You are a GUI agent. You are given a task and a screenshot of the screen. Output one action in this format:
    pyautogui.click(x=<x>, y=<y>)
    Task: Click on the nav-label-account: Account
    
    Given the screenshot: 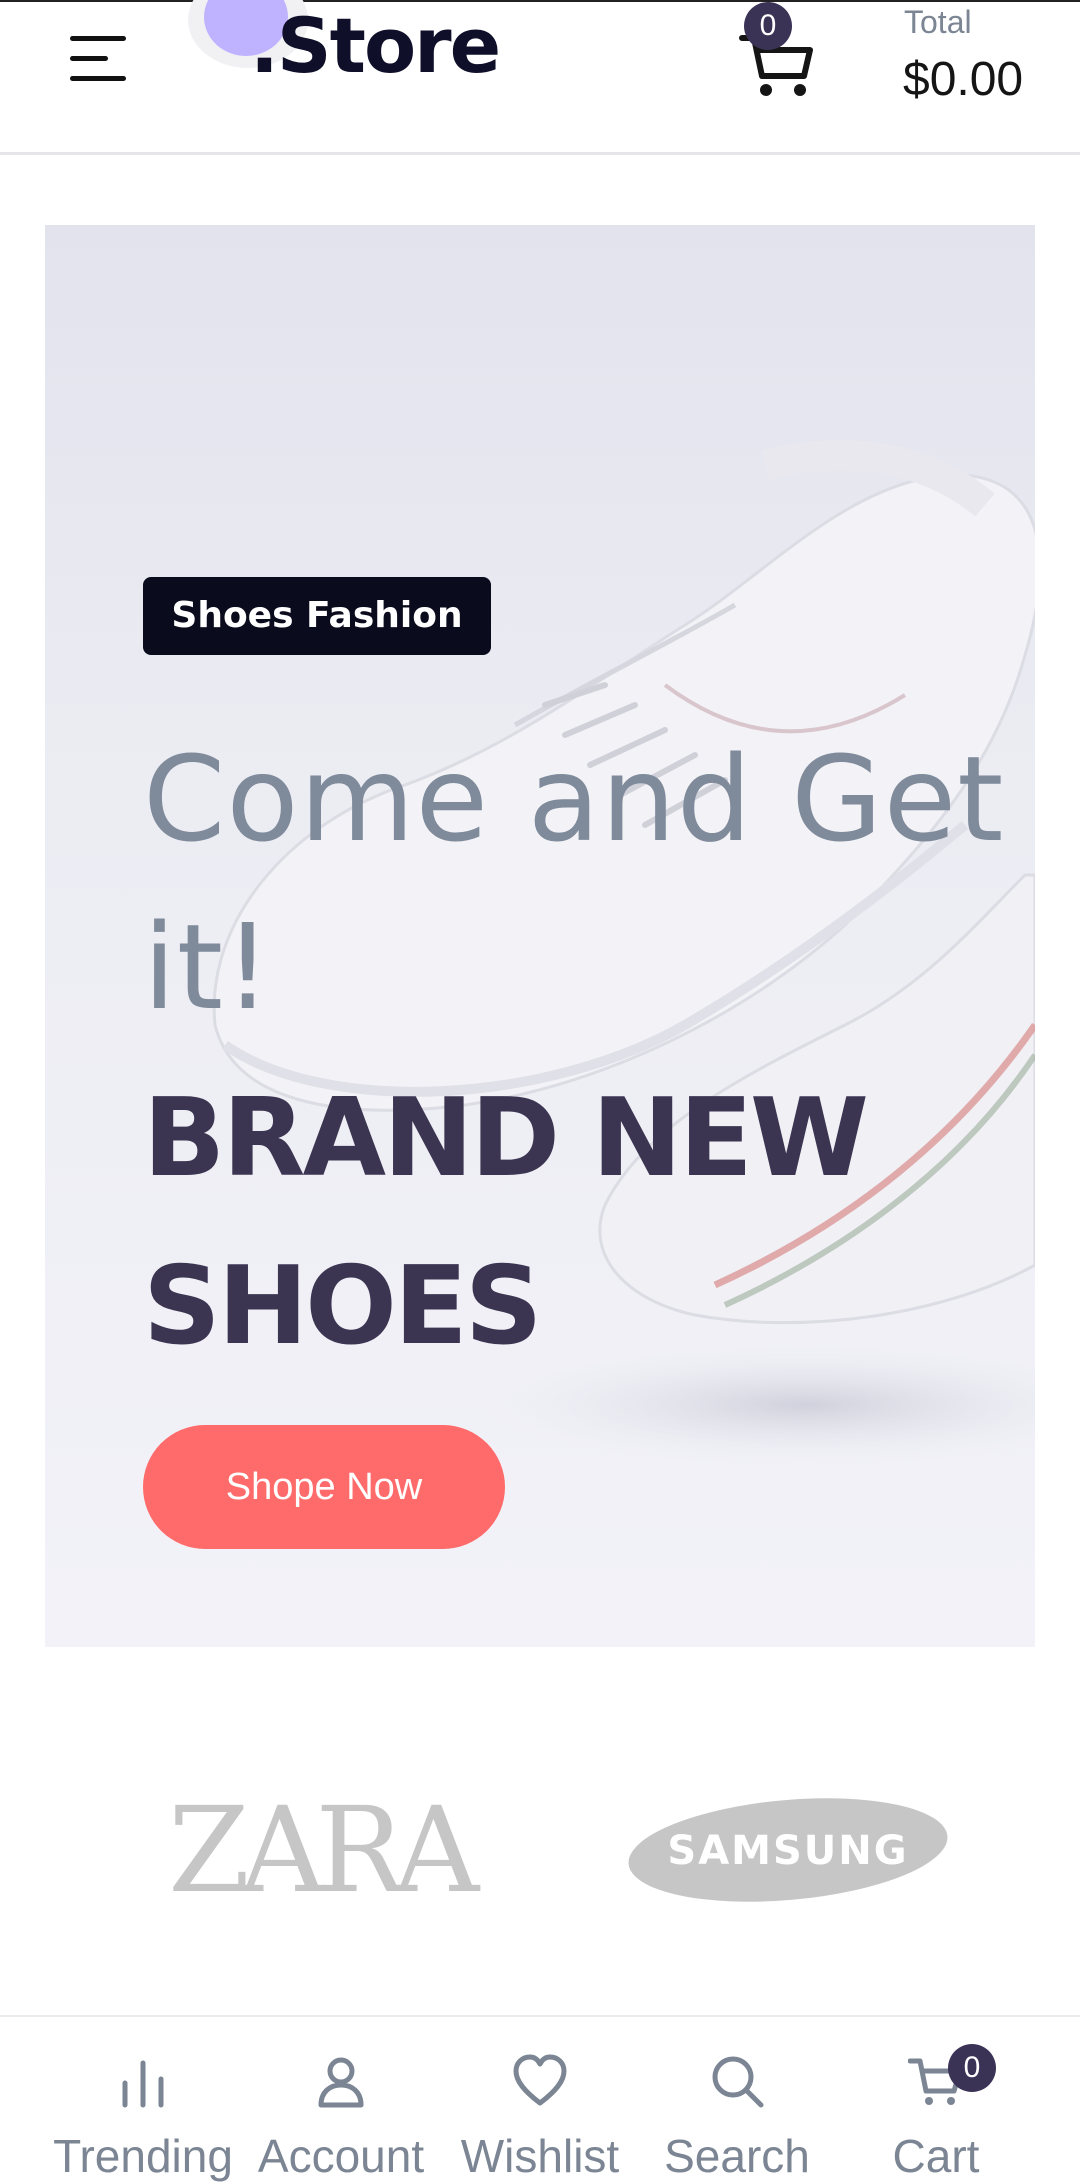 What is the action you would take?
    pyautogui.click(x=341, y=2156)
    